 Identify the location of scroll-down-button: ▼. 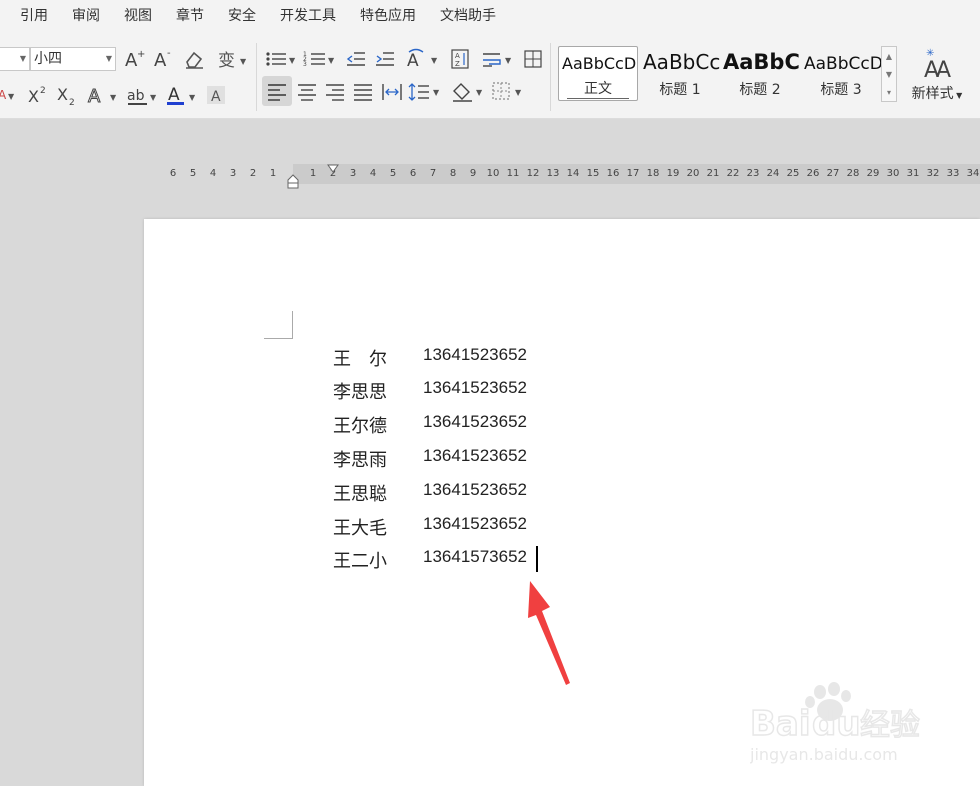
(889, 74).